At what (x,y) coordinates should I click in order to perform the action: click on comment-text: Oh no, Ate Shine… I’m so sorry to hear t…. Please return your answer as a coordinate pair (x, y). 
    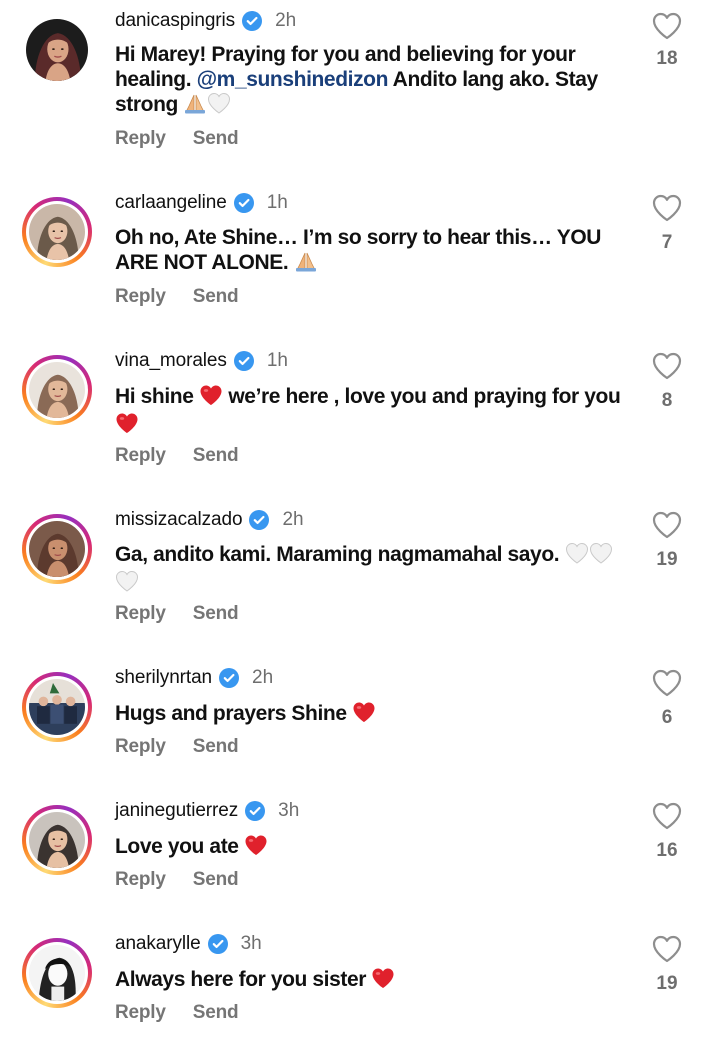
    Looking at the image, I should click on (375, 251).